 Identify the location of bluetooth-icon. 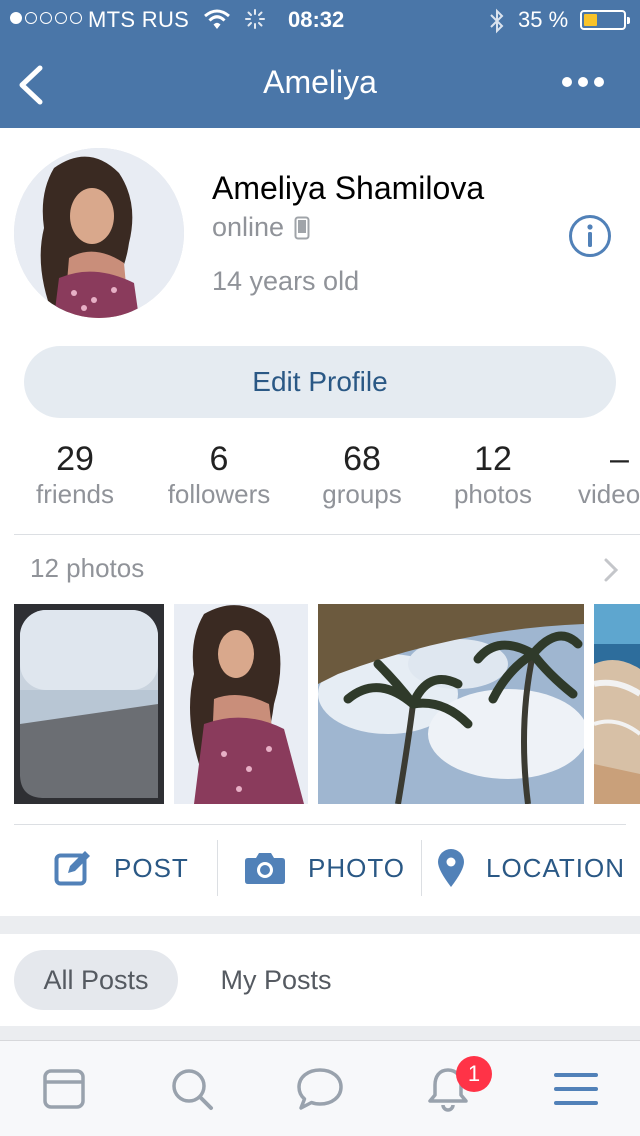
(497, 21).